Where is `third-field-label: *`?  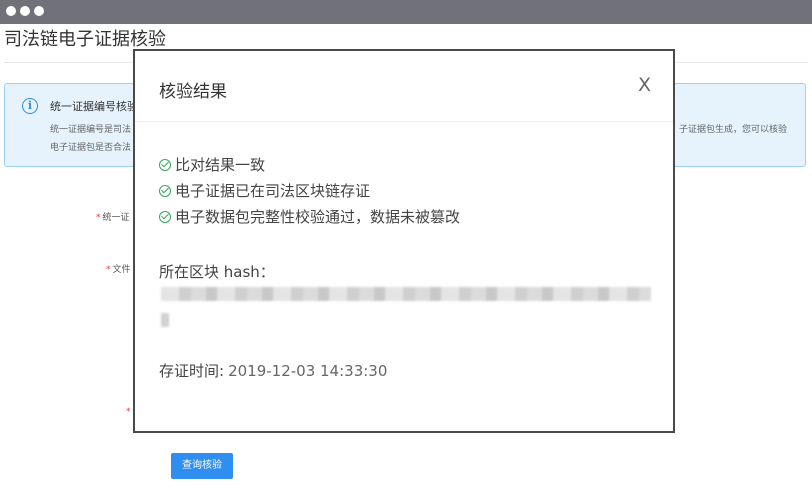
third-field-label: * is located at coordinates (129, 412).